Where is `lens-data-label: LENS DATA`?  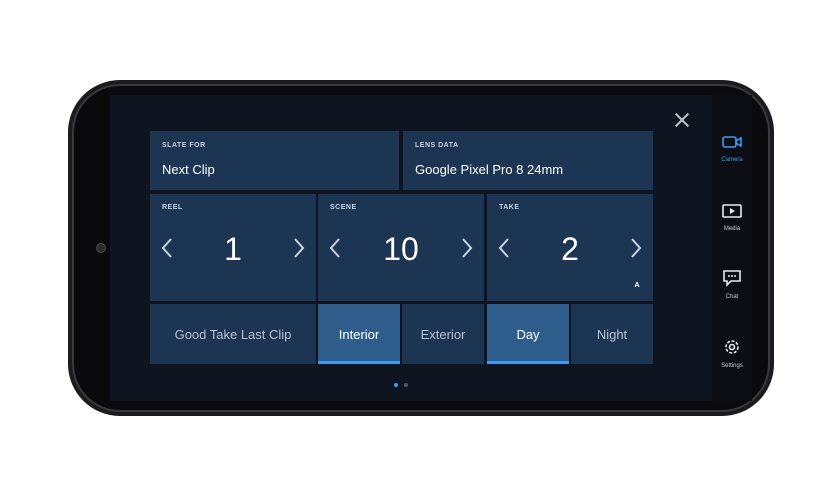 lens-data-label: LENS DATA is located at coordinates (437, 145).